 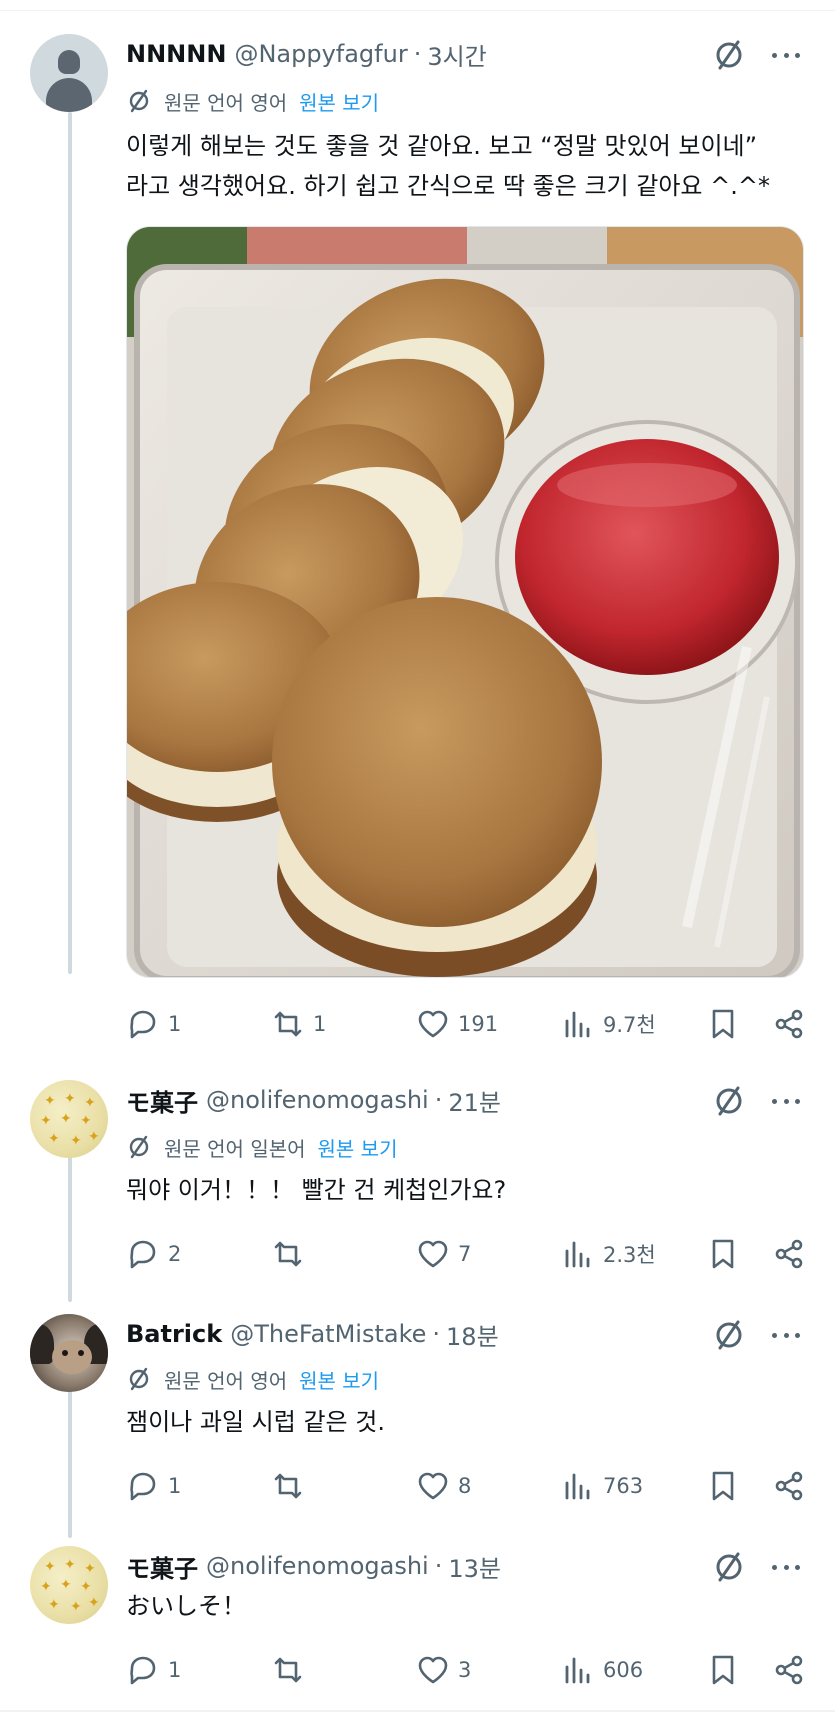 What do you see at coordinates (456, 54) in the screenshot?
I see `timestamp: 3시간` at bounding box center [456, 54].